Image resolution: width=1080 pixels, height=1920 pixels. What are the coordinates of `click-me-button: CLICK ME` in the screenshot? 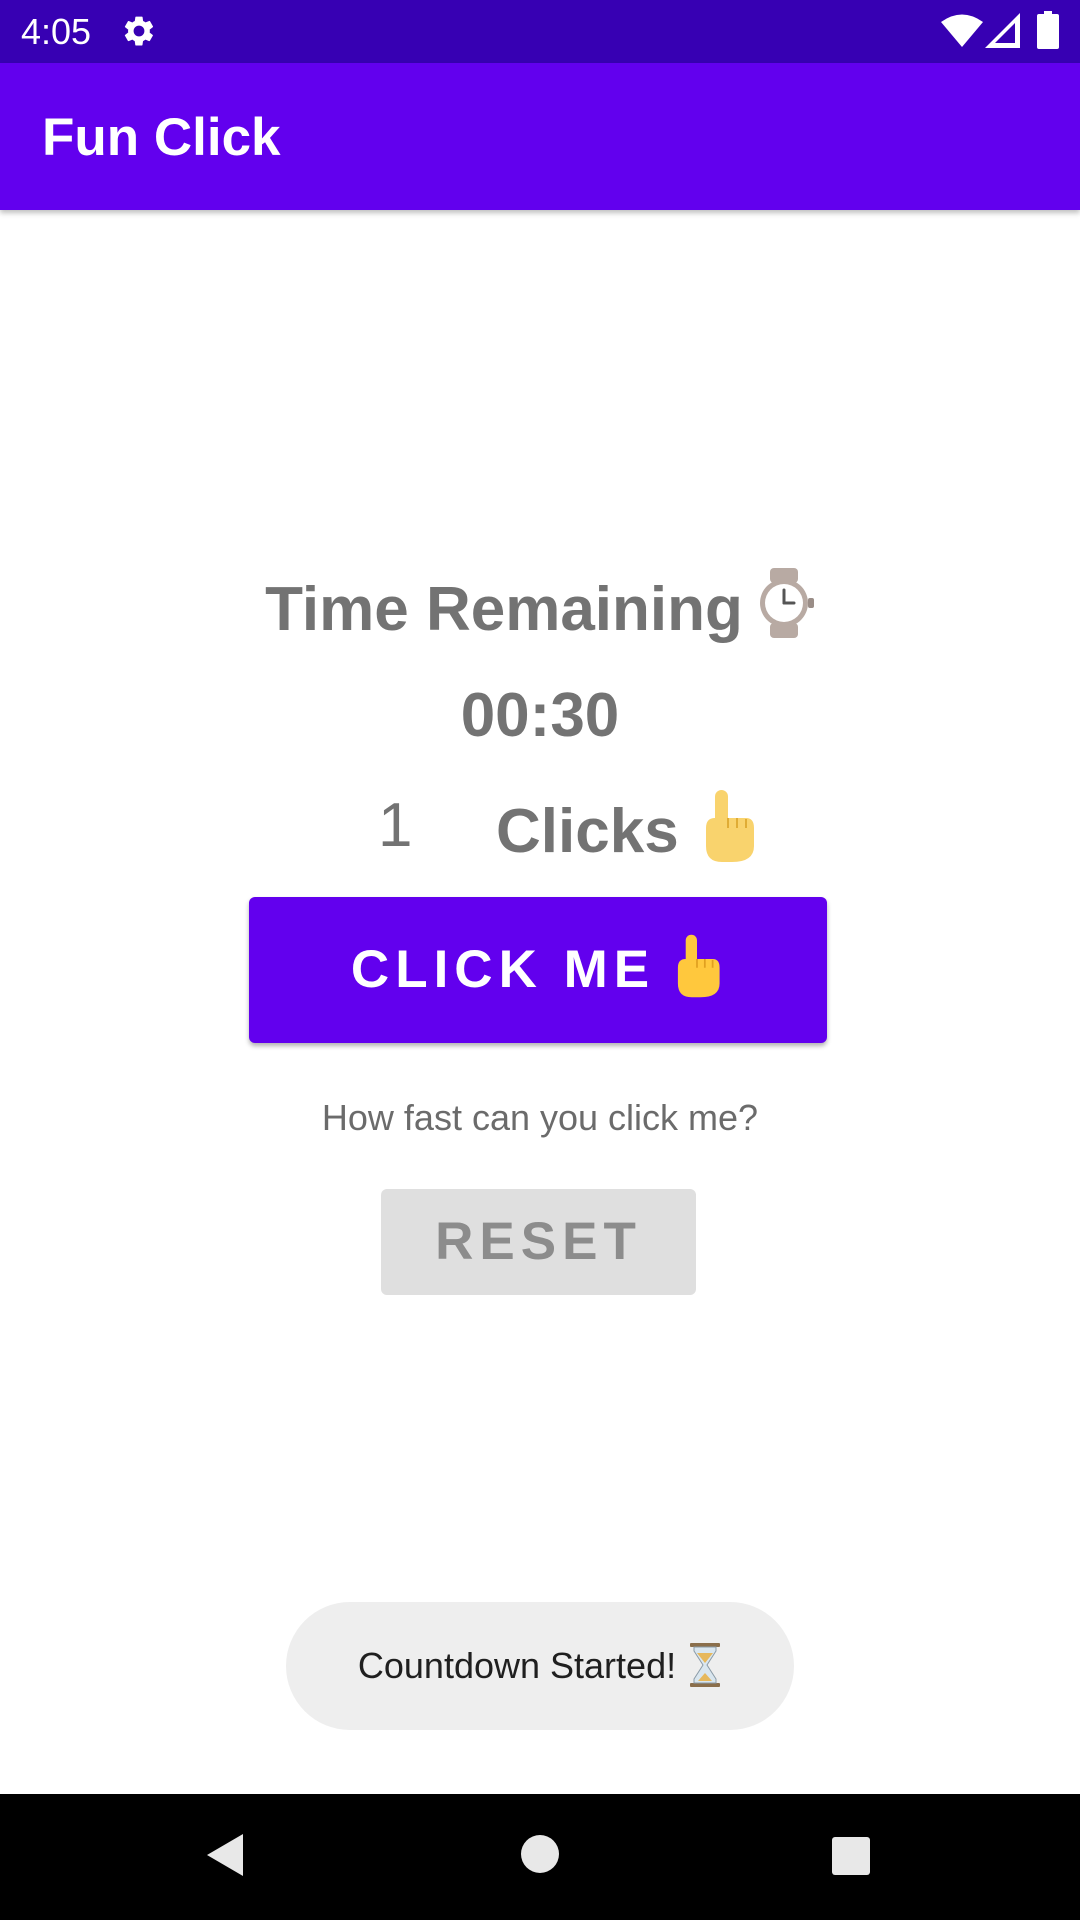 It's located at (538, 970).